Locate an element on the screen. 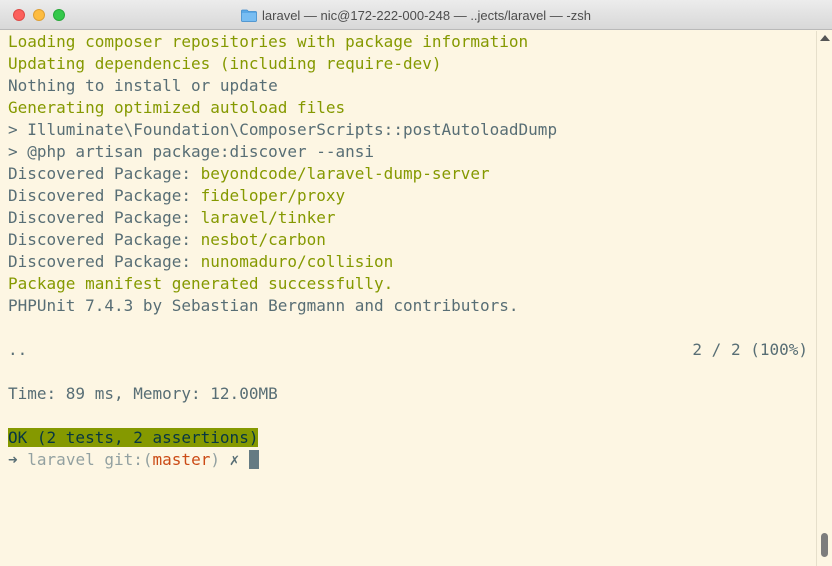 Image resolution: width=832 pixels, height=566 pixels. prompt-directory: laravel is located at coordinates (61, 459).